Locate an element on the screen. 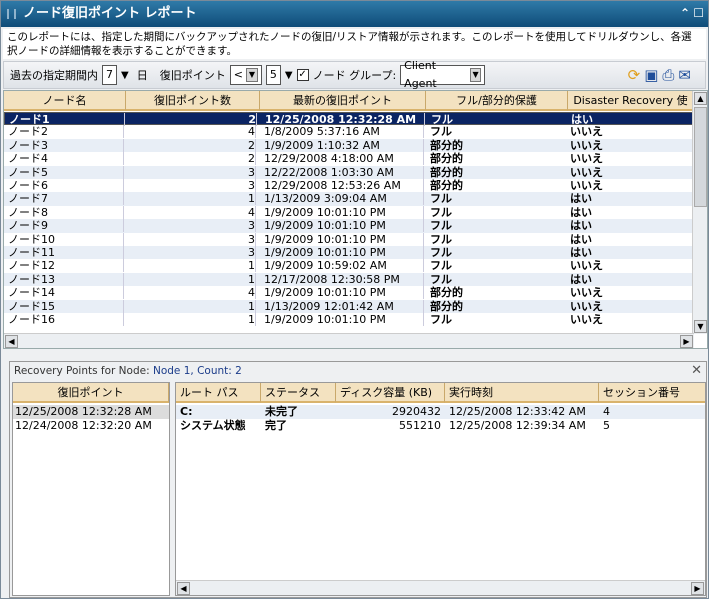 Image resolution: width=709 pixels, height=599 pixels. table-cell: 4 is located at coordinates (192, 212).